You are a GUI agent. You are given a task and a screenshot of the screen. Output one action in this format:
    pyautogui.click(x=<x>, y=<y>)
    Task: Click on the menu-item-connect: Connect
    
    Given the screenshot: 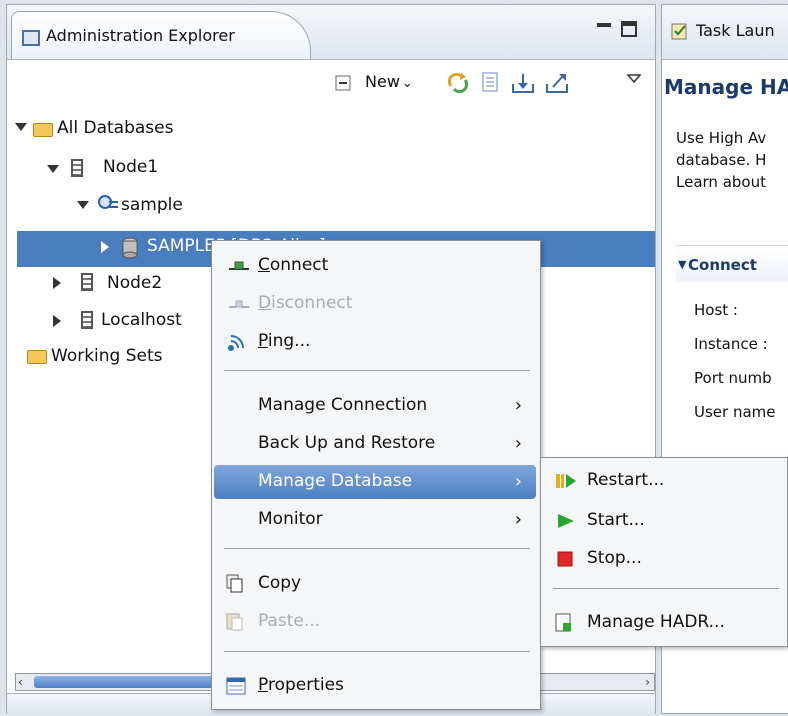 What is the action you would take?
    pyautogui.click(x=375, y=266)
    